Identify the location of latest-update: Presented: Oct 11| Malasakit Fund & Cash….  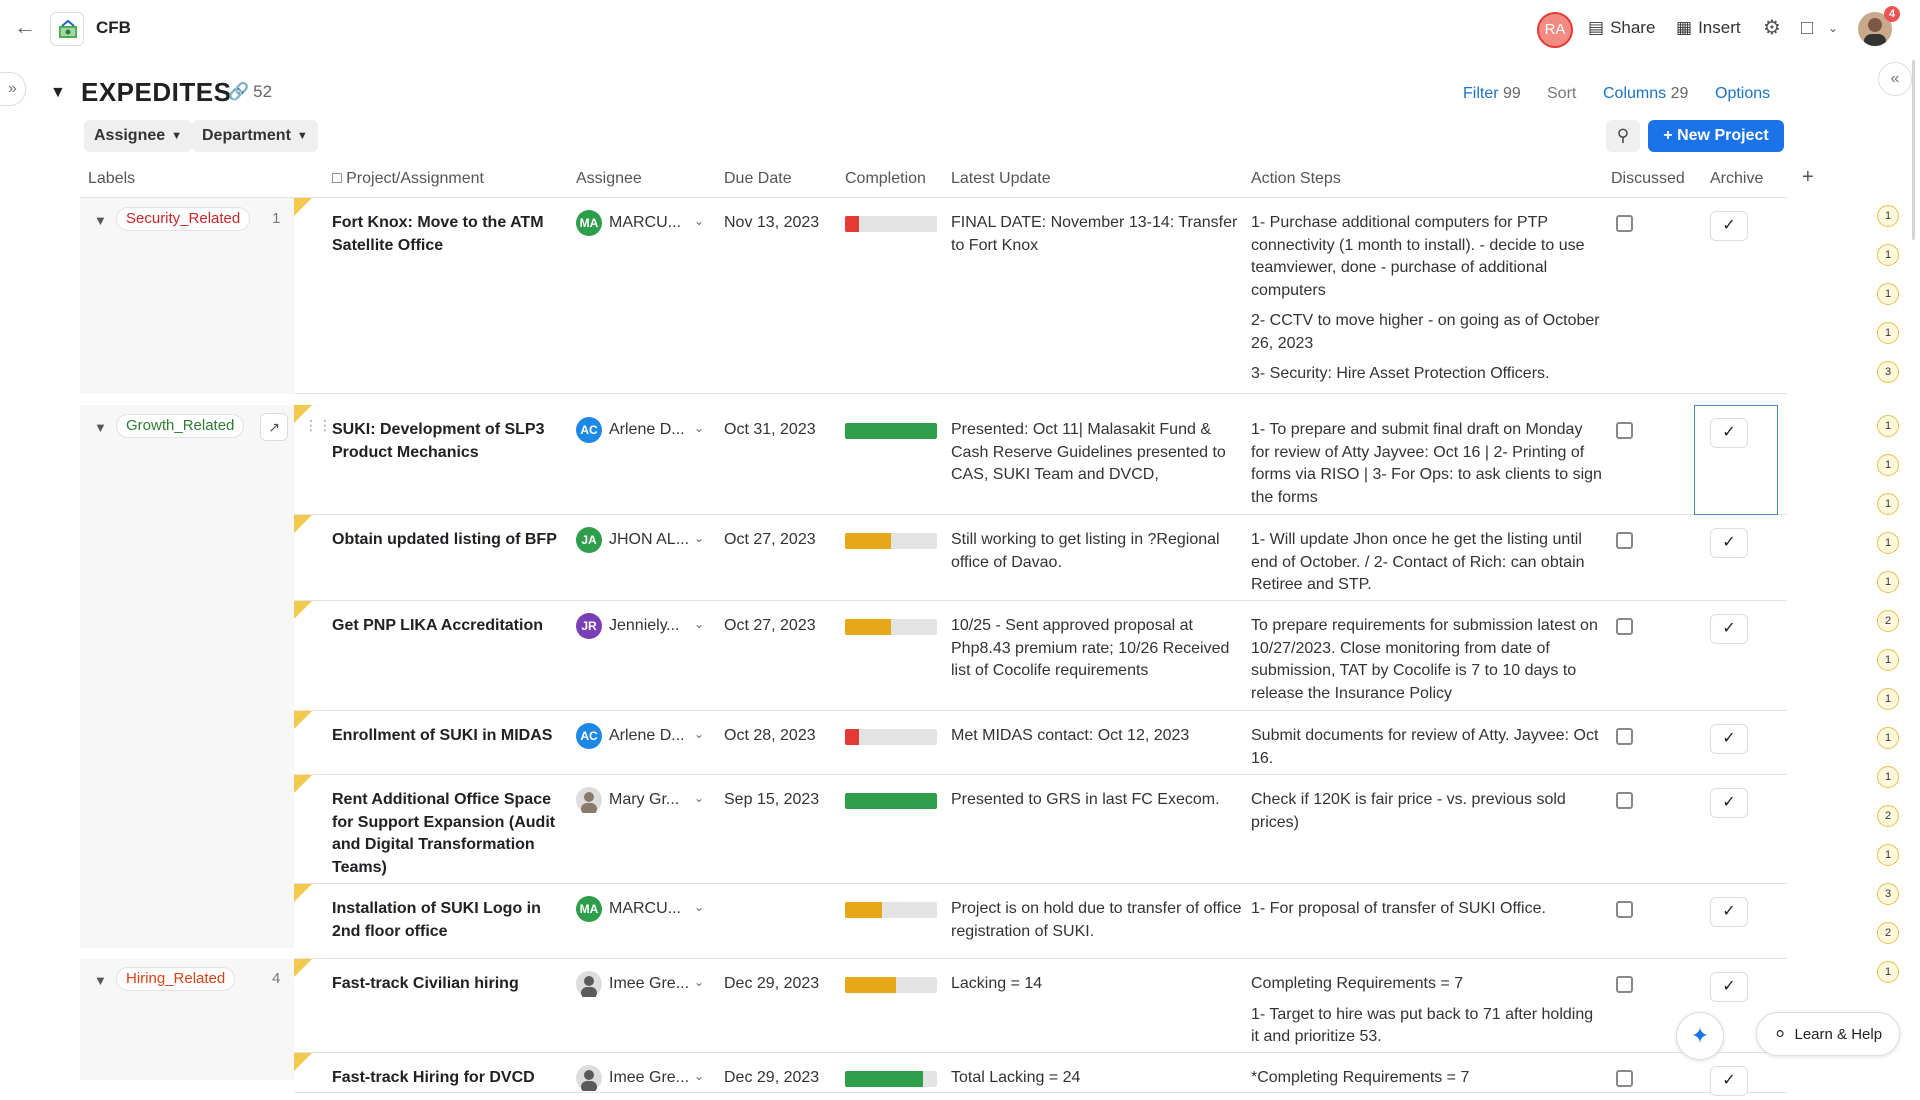
(1097, 453).